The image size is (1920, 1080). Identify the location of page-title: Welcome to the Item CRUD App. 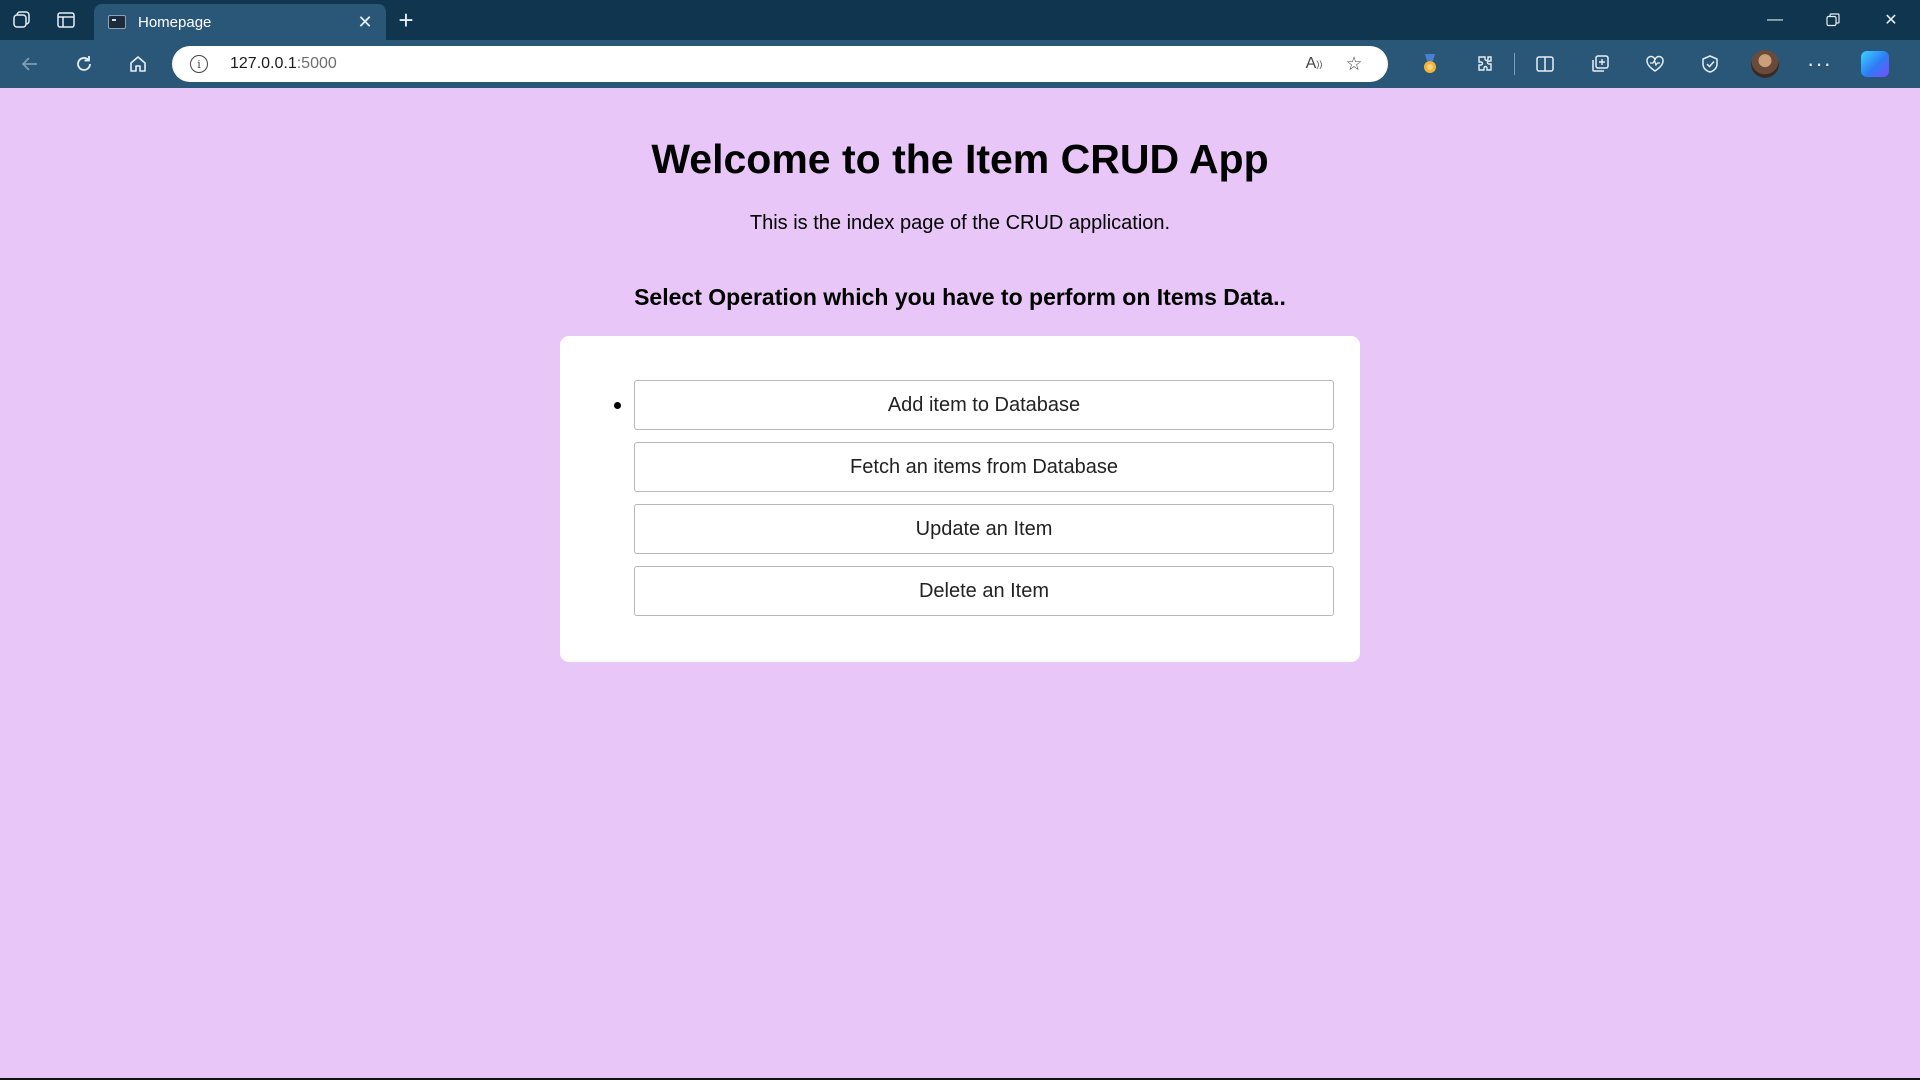
(960, 159).